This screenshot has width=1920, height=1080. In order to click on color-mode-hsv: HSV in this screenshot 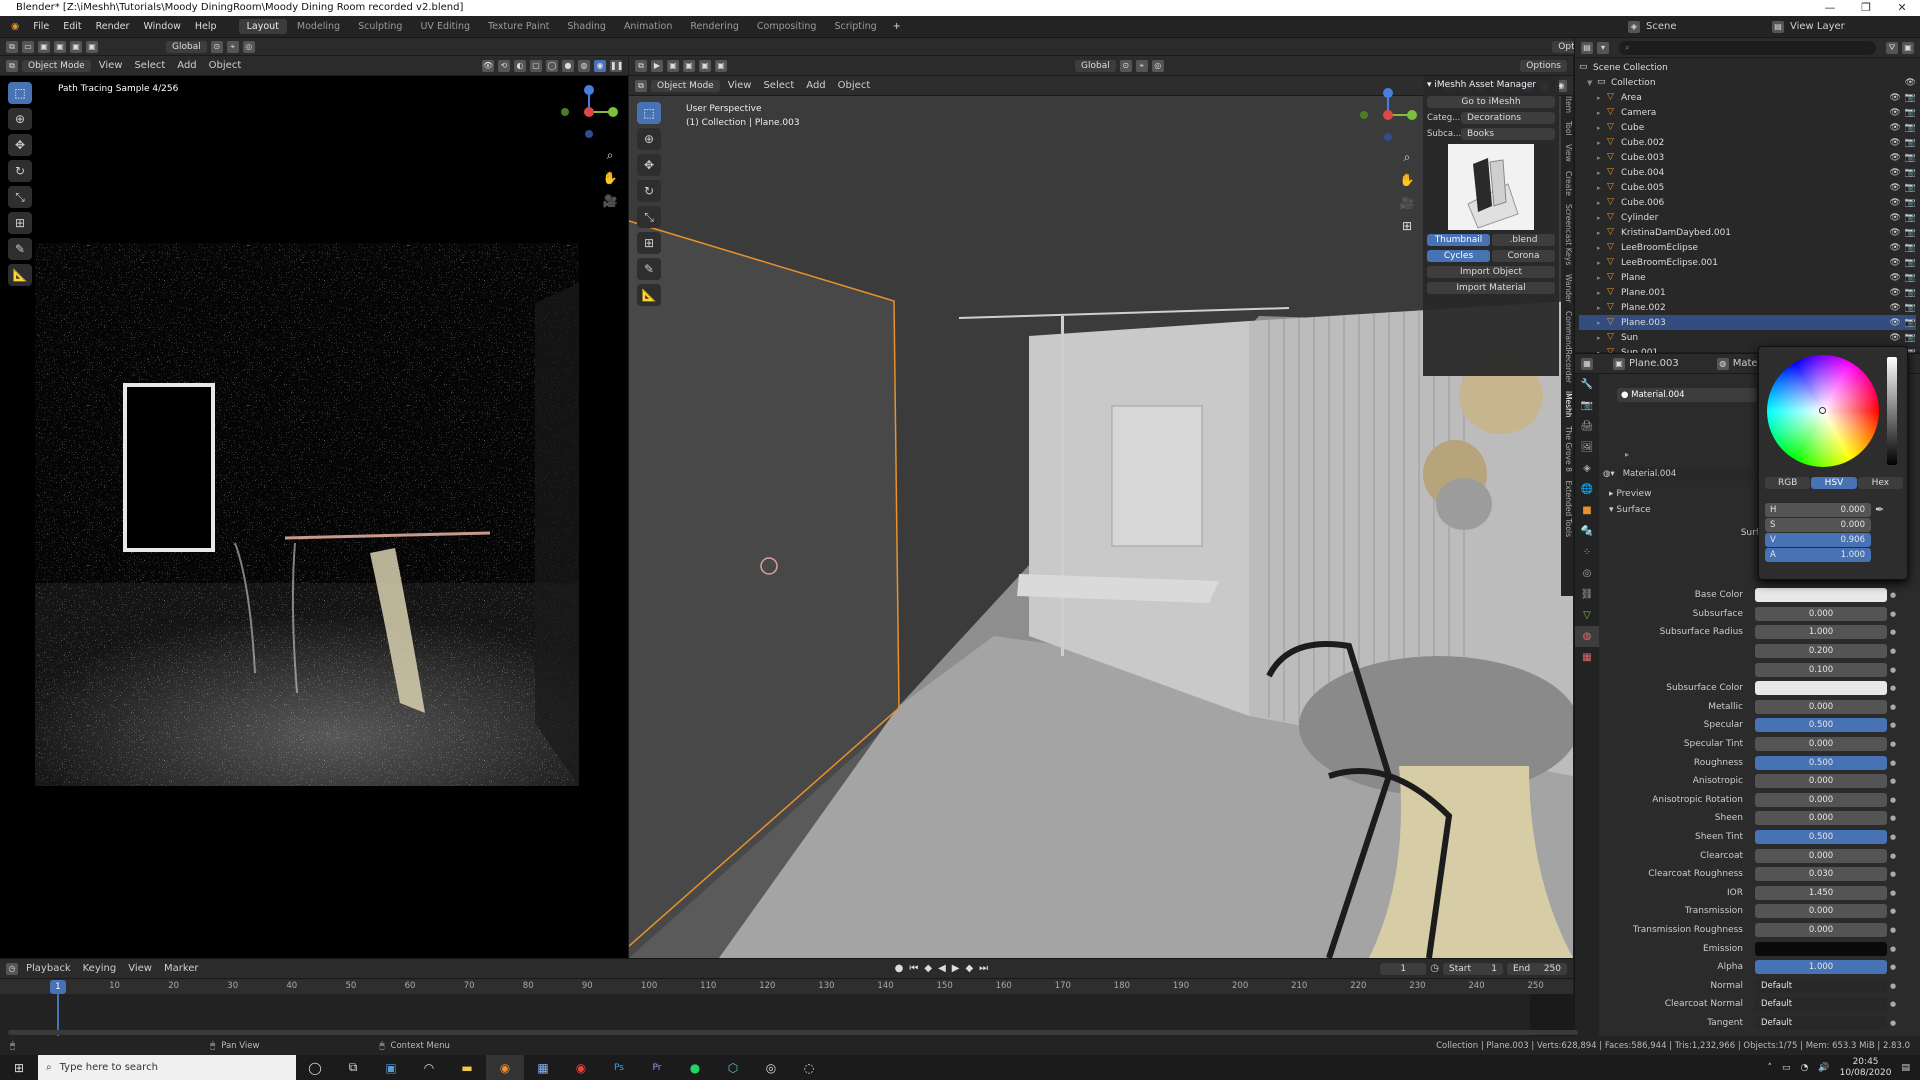, I will do `click(1834, 483)`.